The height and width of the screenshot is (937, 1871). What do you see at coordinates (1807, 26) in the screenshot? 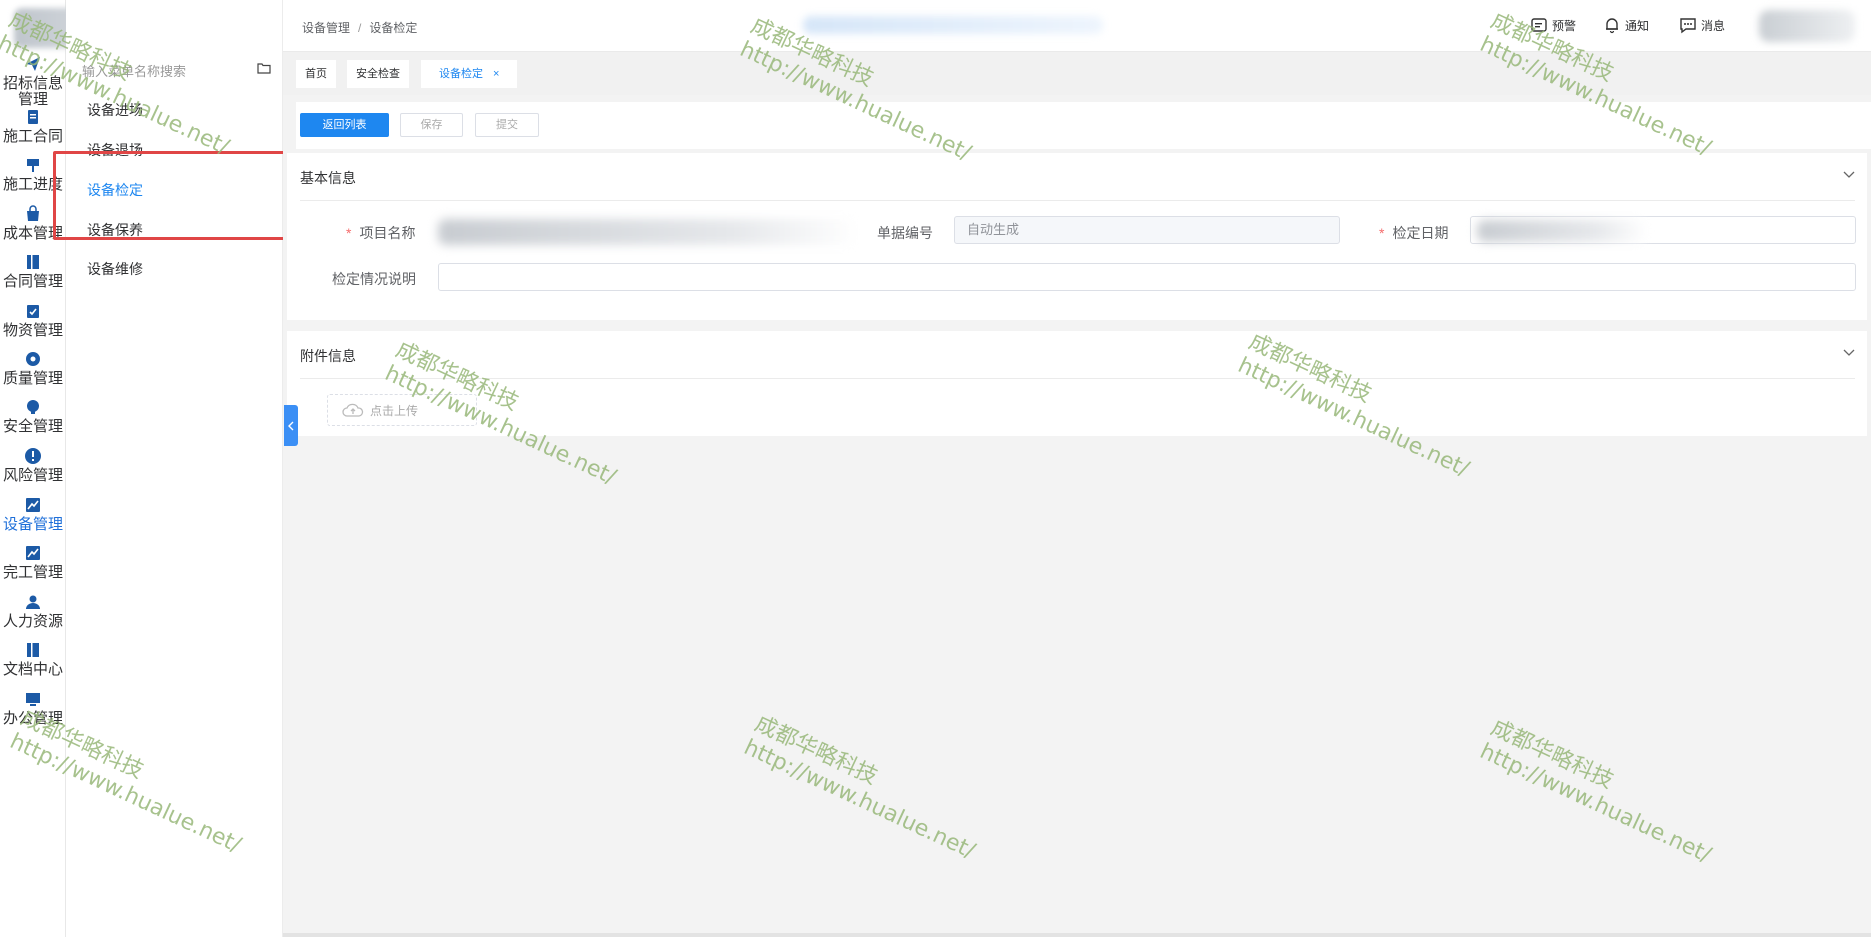
I see `user-avatar` at bounding box center [1807, 26].